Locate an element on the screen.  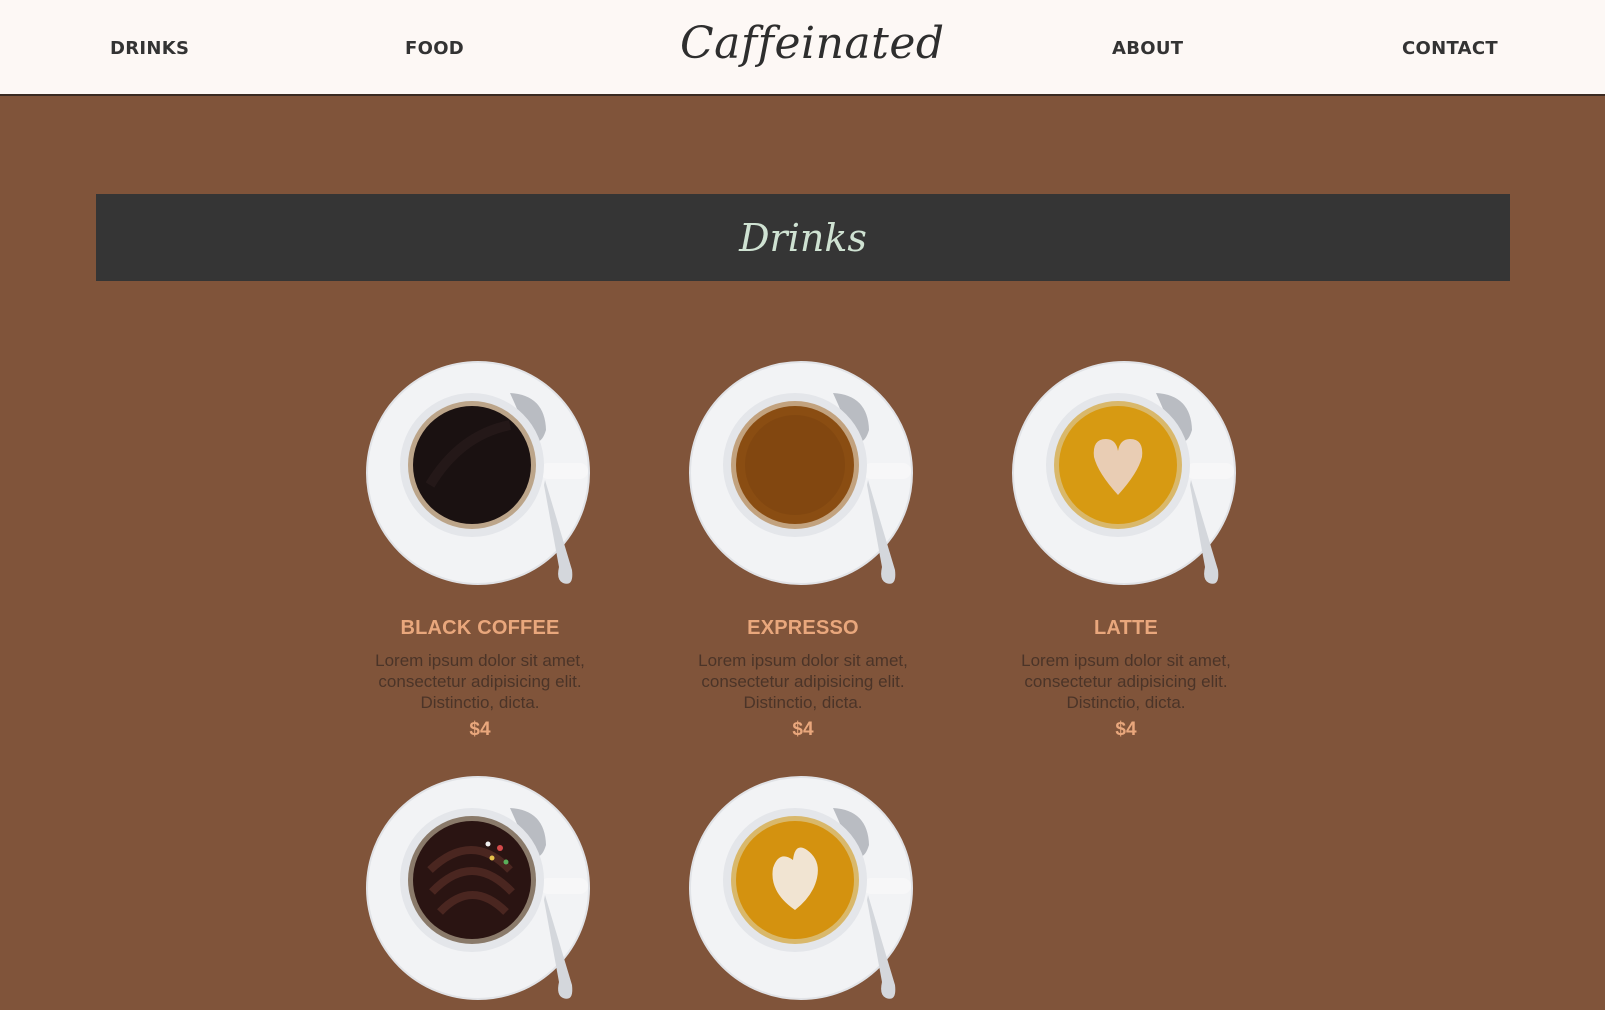
brand-logo: Caffeinated is located at coordinates (812, 43).